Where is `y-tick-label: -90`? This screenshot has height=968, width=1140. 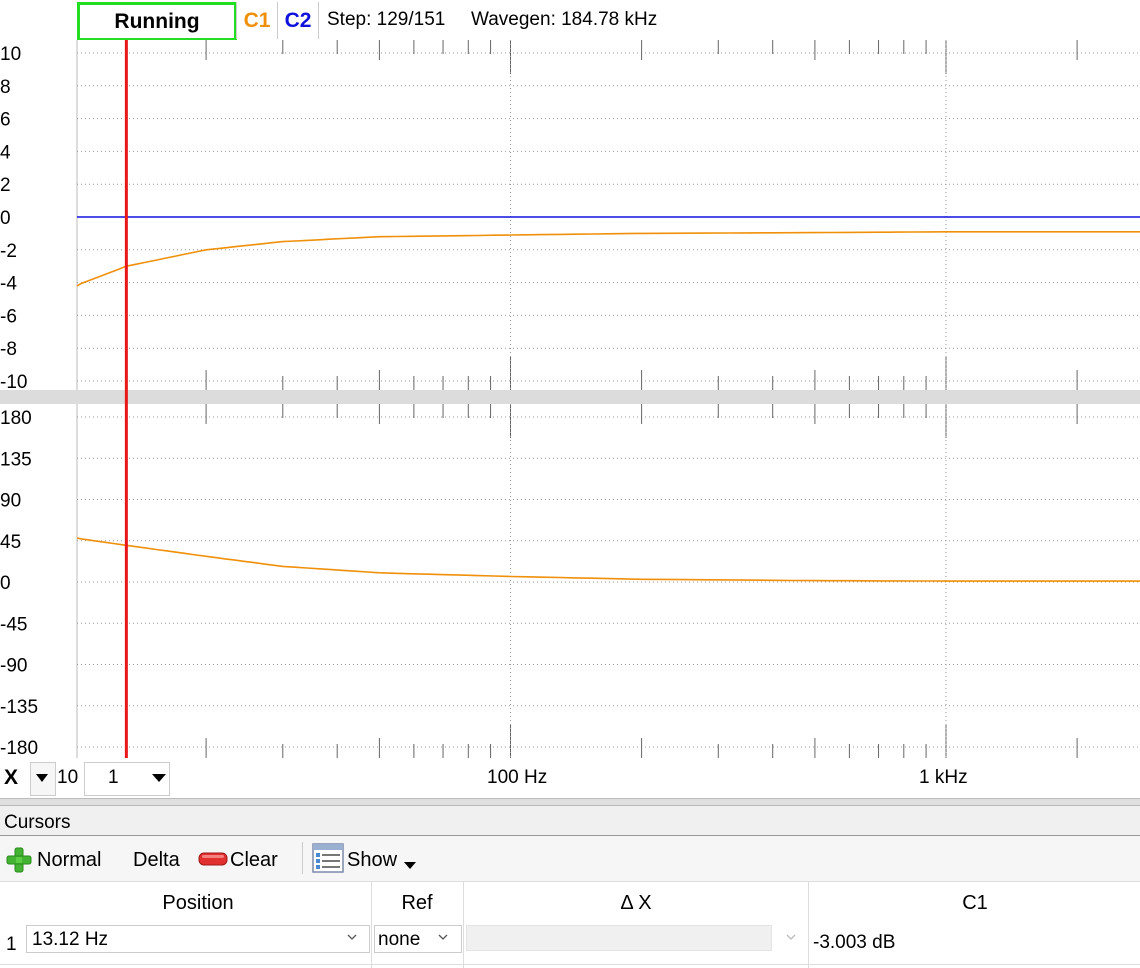
y-tick-label: -90 is located at coordinates (13, 666).